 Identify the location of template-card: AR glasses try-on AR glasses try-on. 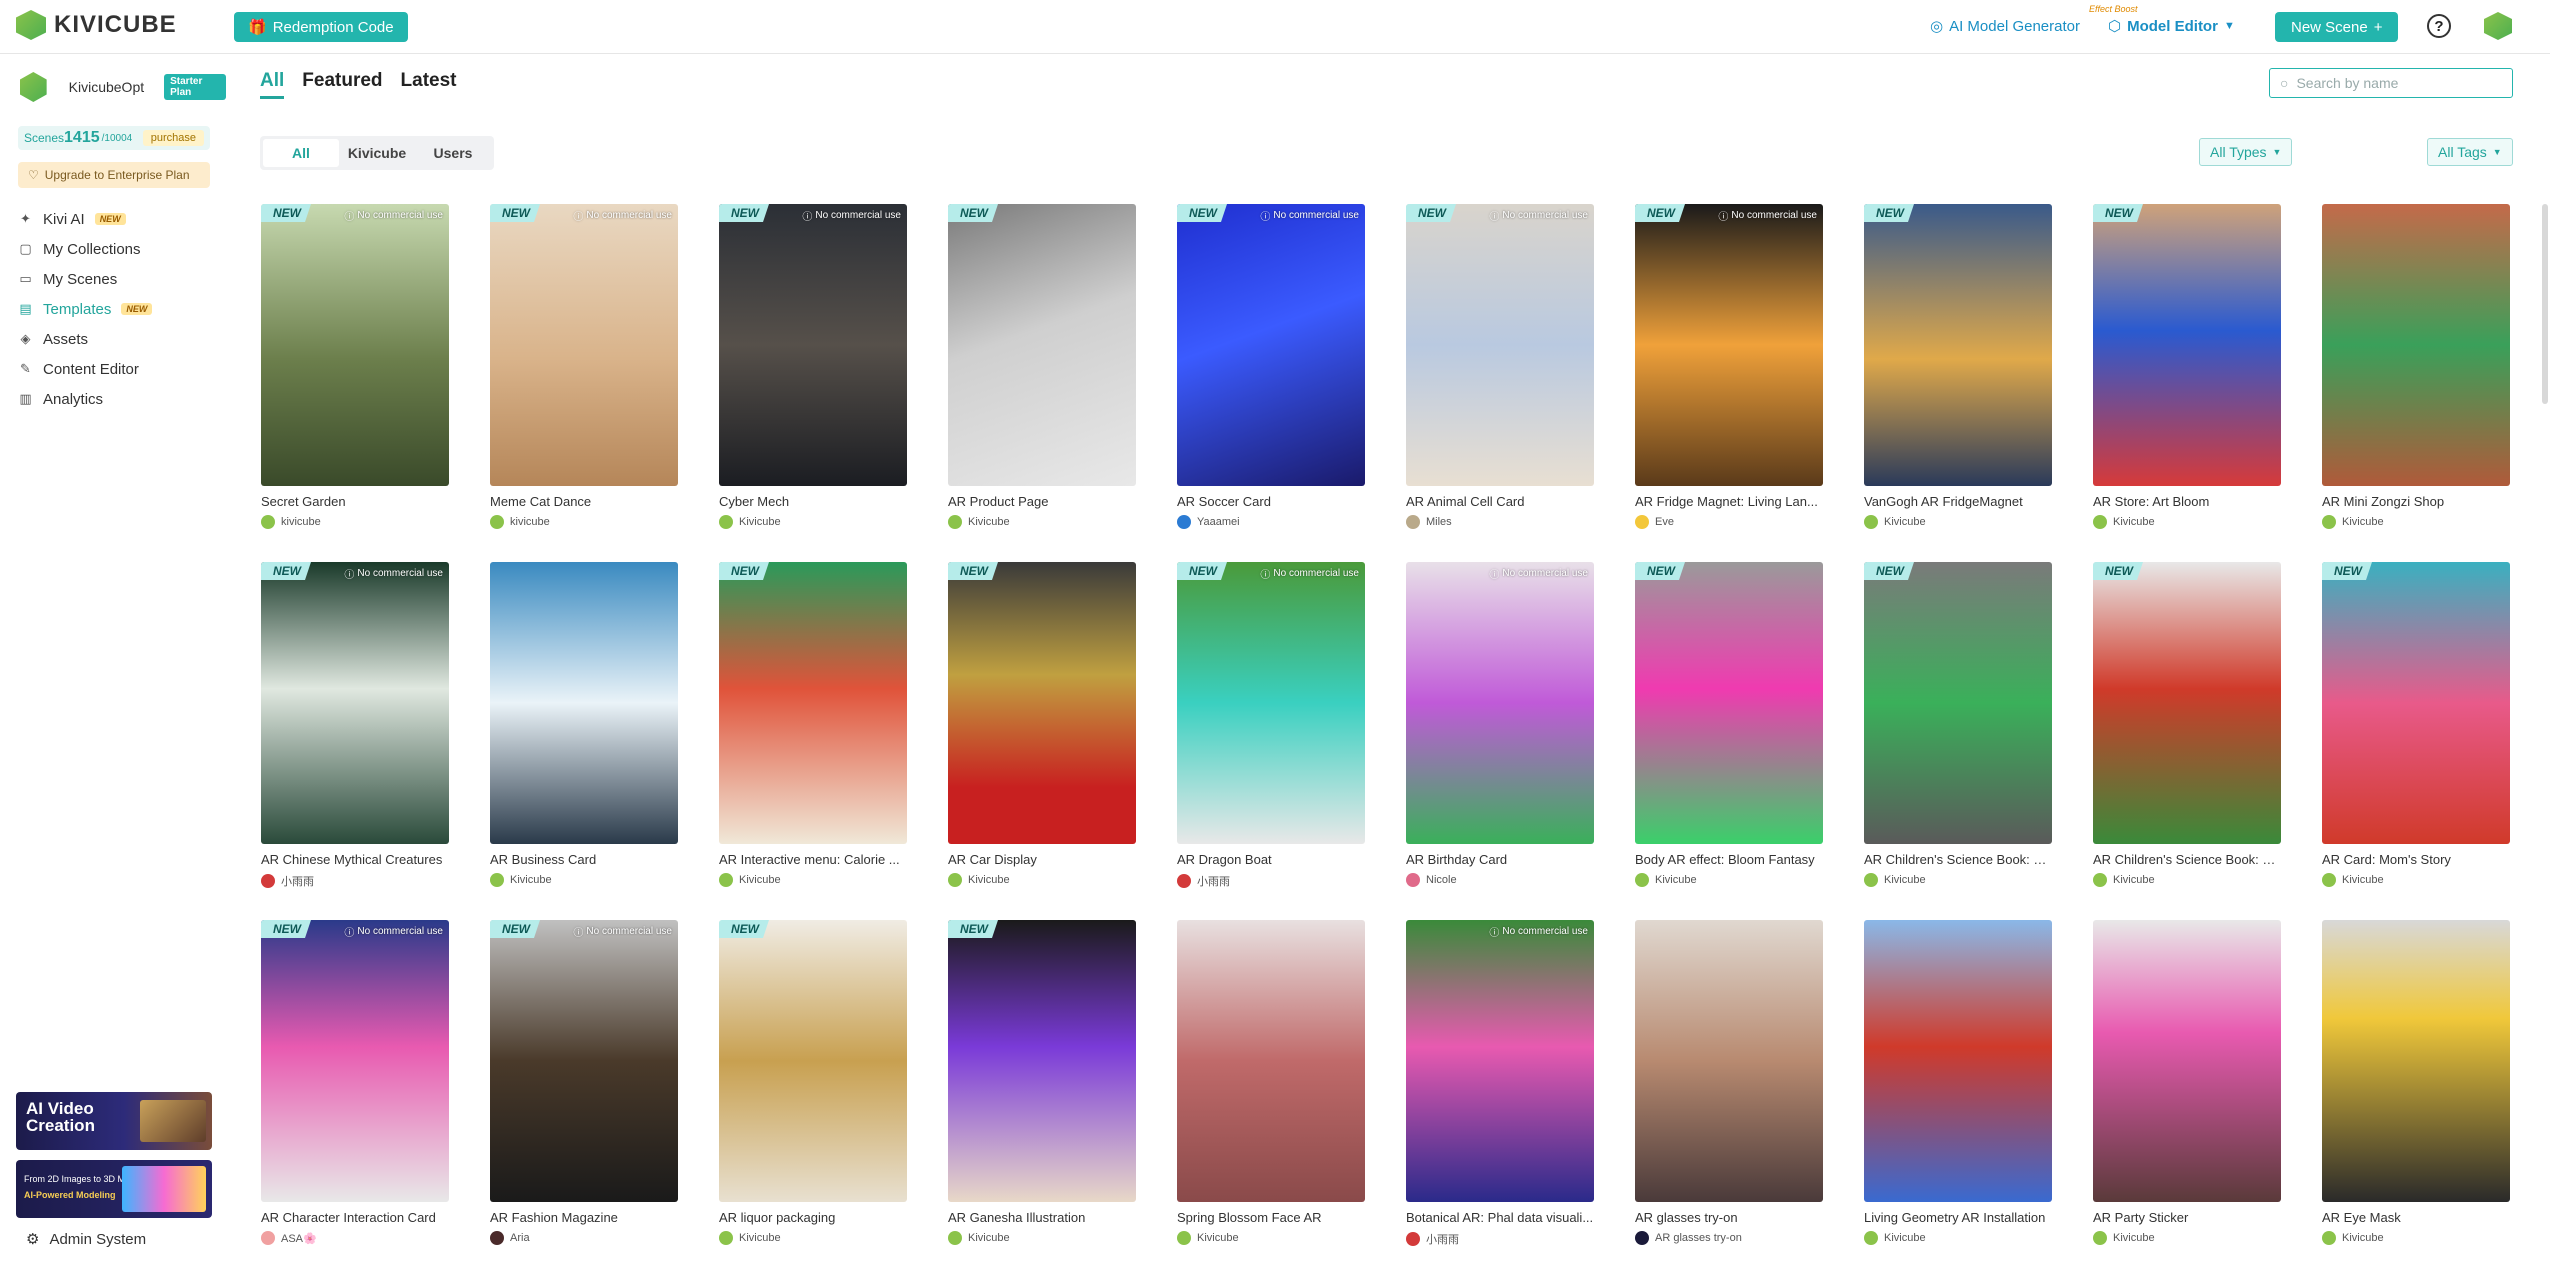
(1729, 1082).